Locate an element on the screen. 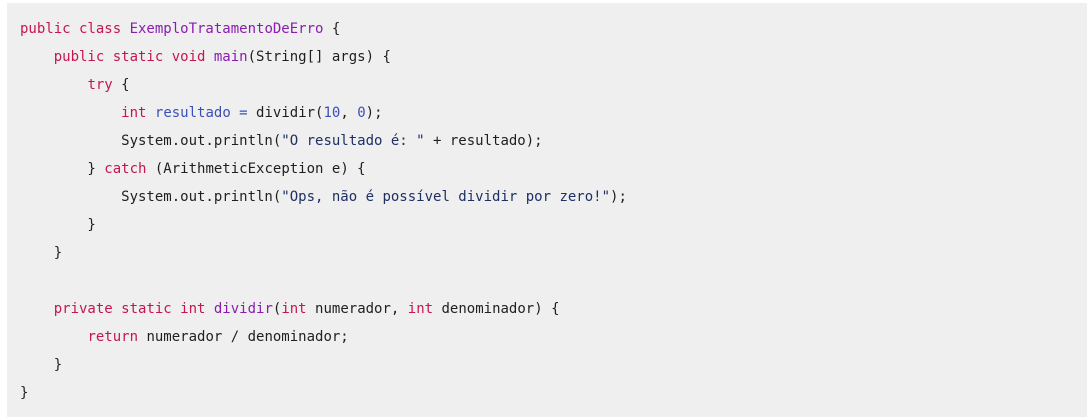 This screenshot has width=1087, height=420. code-token: denominador) { is located at coordinates (496, 309).